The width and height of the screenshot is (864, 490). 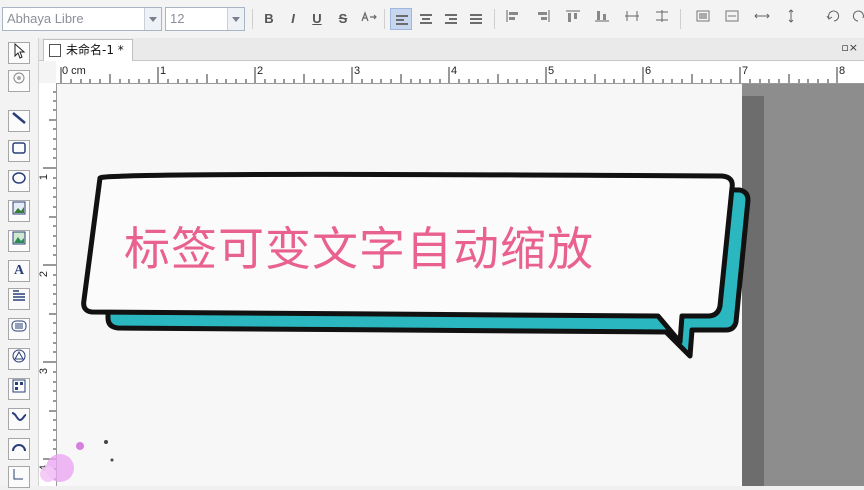 What do you see at coordinates (55, 50) in the screenshot?
I see `document-icon` at bounding box center [55, 50].